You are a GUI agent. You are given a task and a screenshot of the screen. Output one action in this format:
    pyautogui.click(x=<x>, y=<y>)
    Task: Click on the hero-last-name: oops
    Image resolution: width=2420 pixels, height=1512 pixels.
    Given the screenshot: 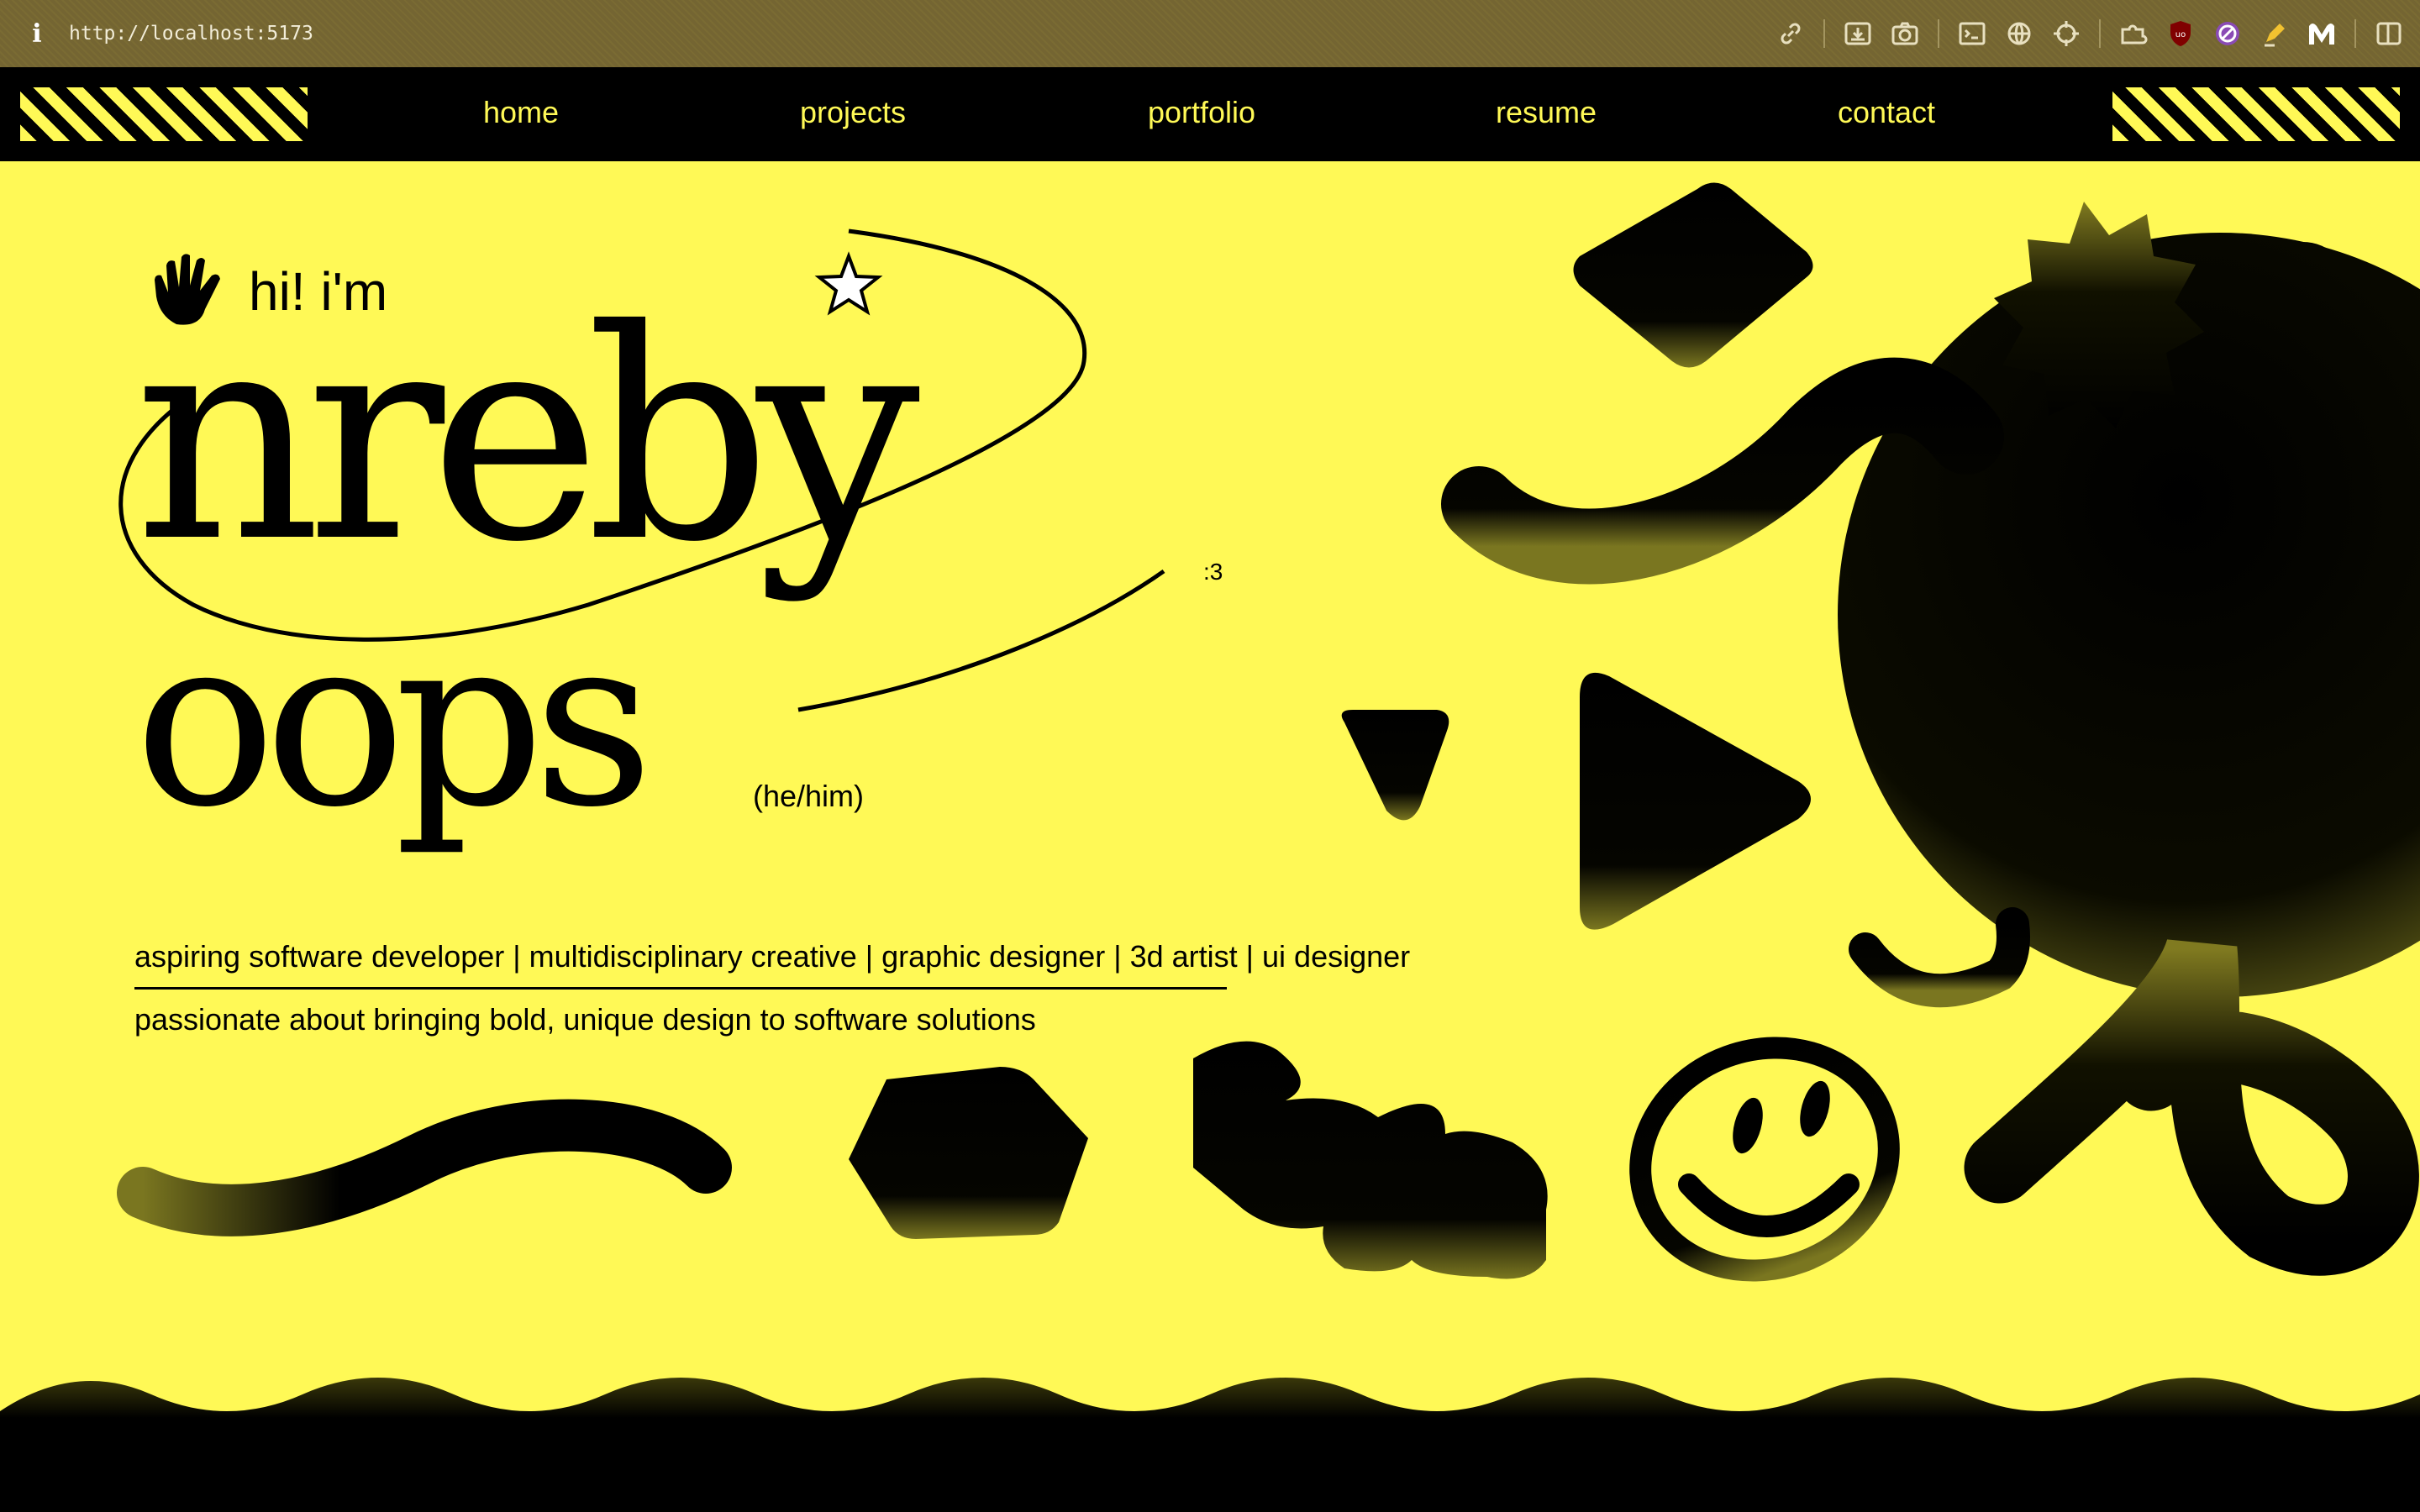 What is the action you would take?
    pyautogui.click(x=394, y=722)
    